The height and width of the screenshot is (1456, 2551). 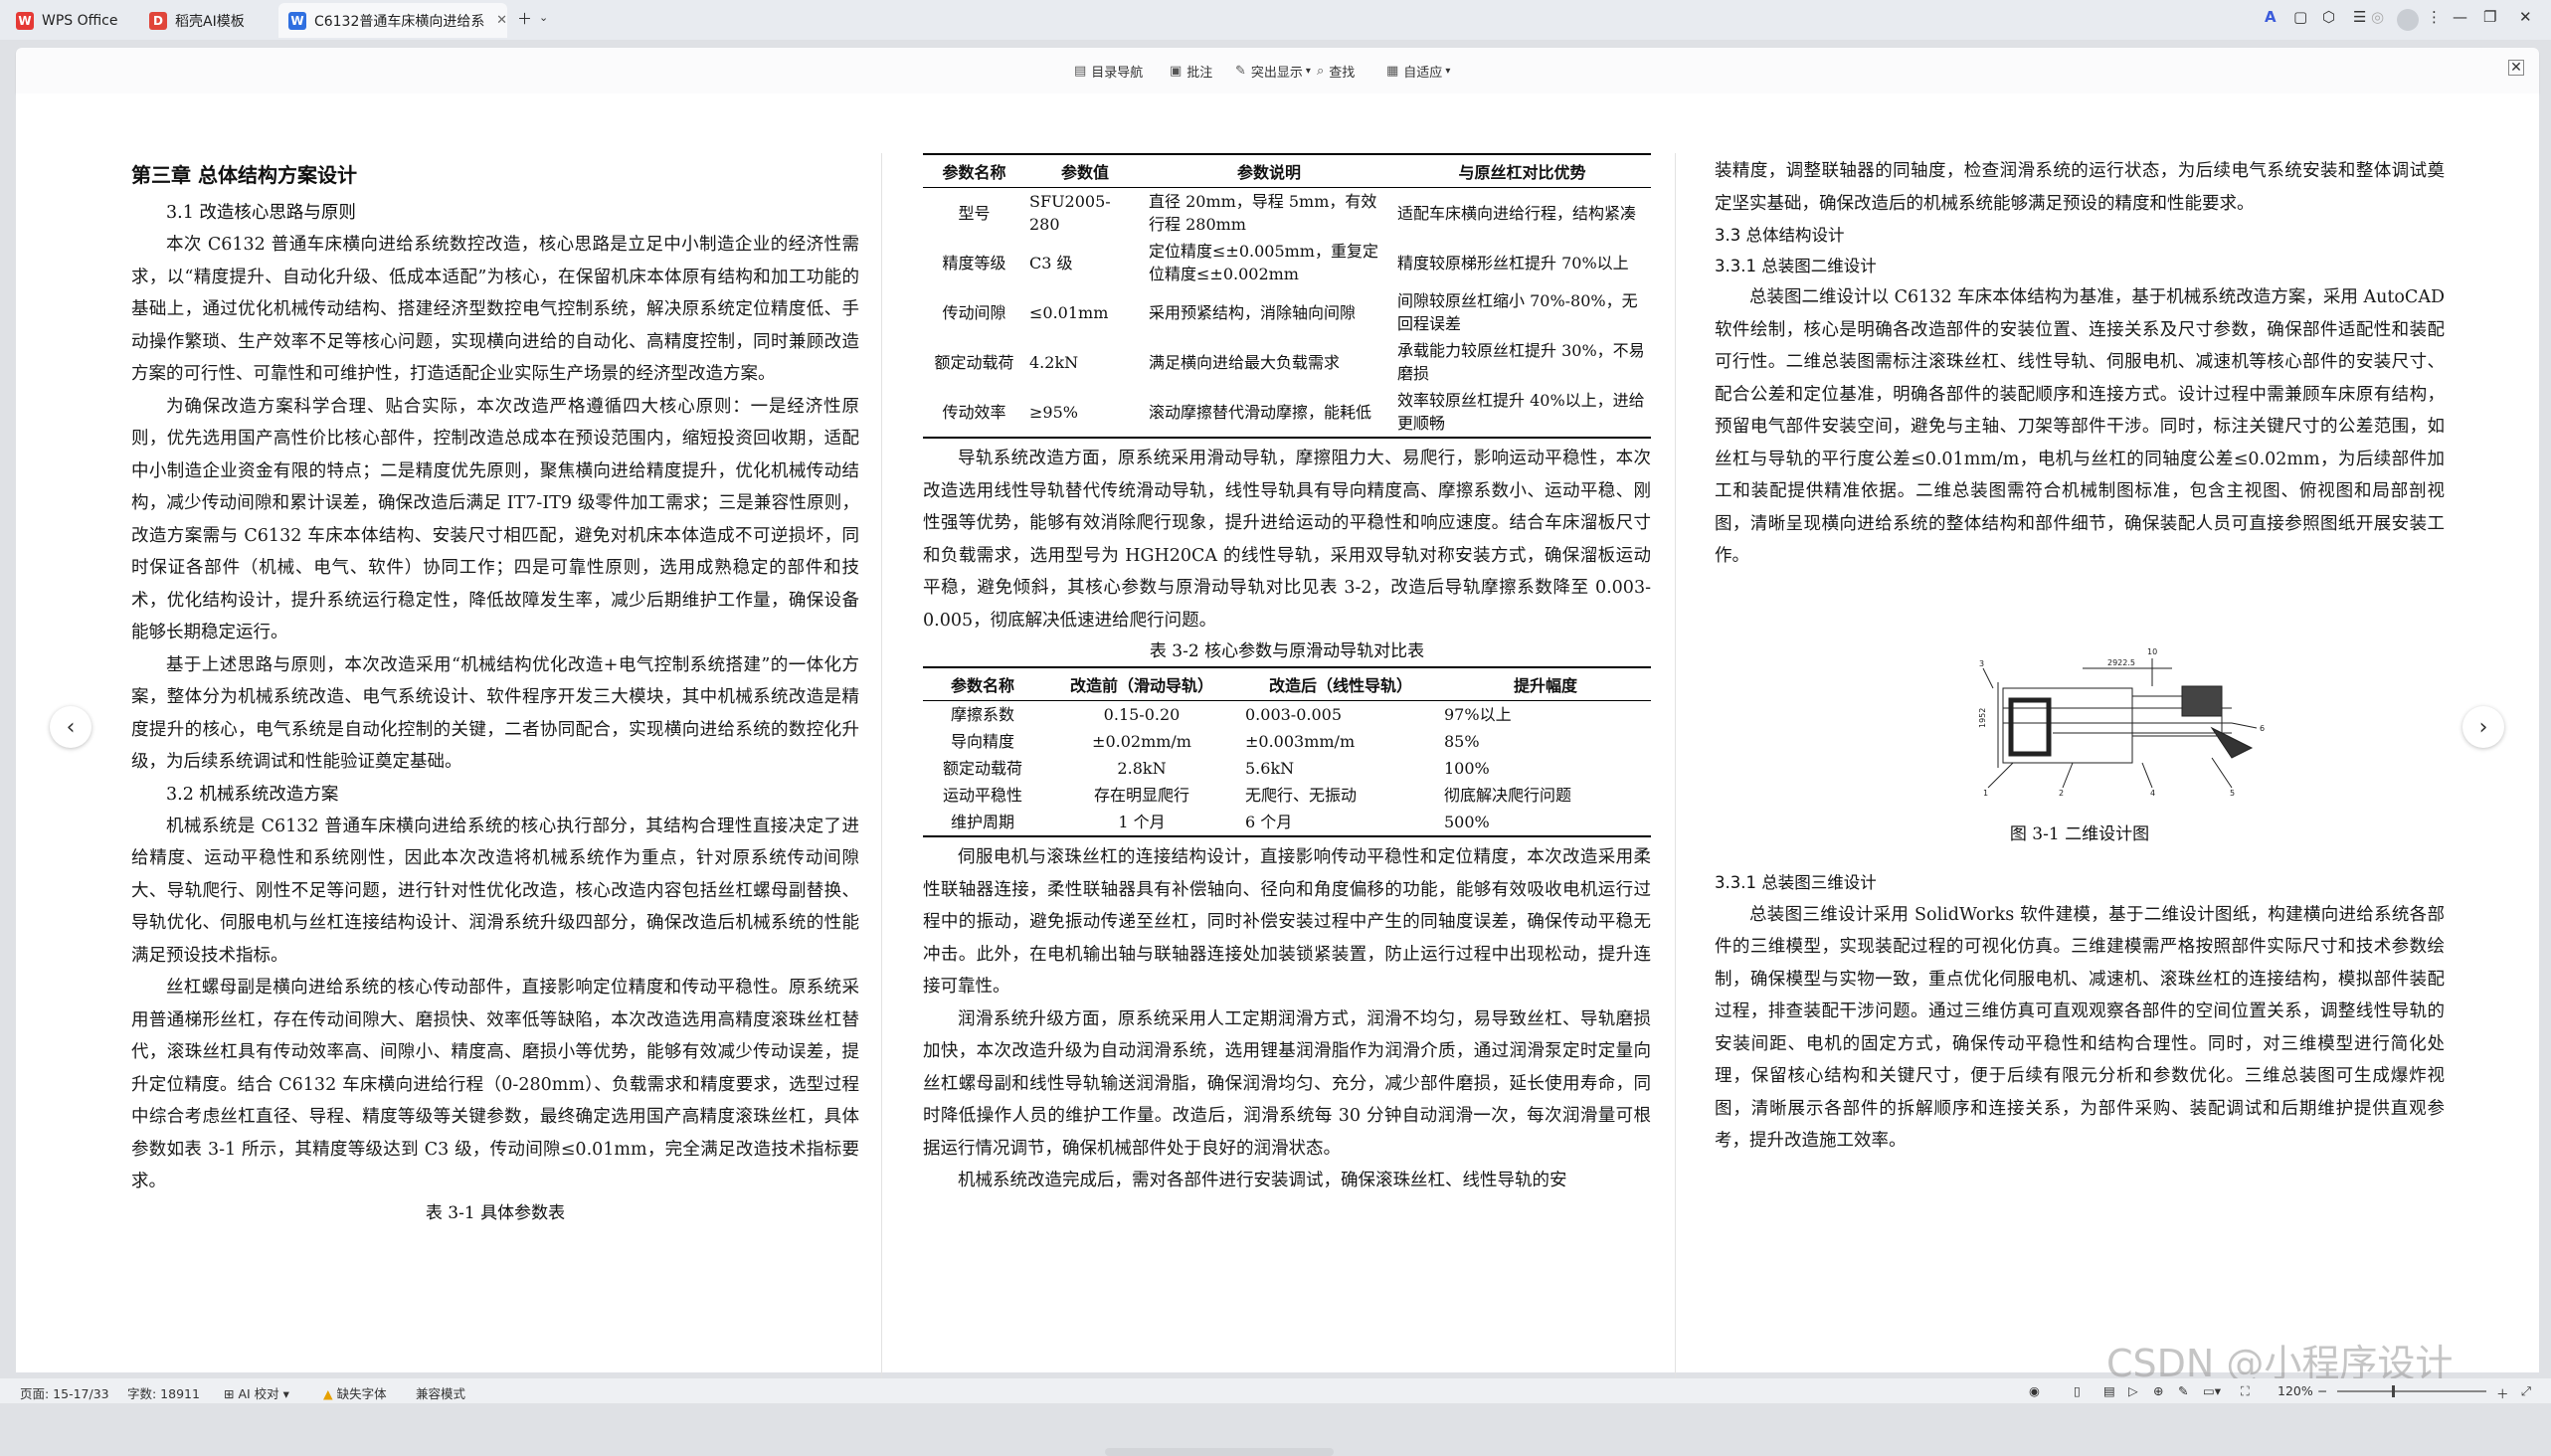 What do you see at coordinates (2525, 17) in the screenshot?
I see `close-window-icon: ✕` at bounding box center [2525, 17].